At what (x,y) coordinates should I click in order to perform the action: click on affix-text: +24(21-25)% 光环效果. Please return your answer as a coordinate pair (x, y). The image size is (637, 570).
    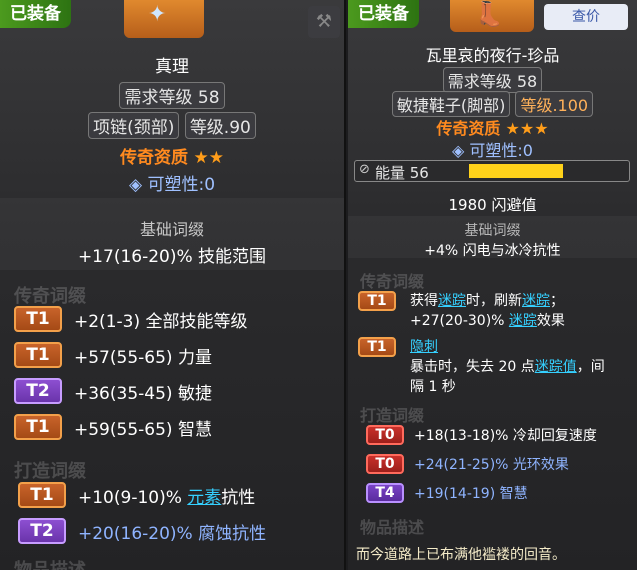
    Looking at the image, I should click on (491, 465).